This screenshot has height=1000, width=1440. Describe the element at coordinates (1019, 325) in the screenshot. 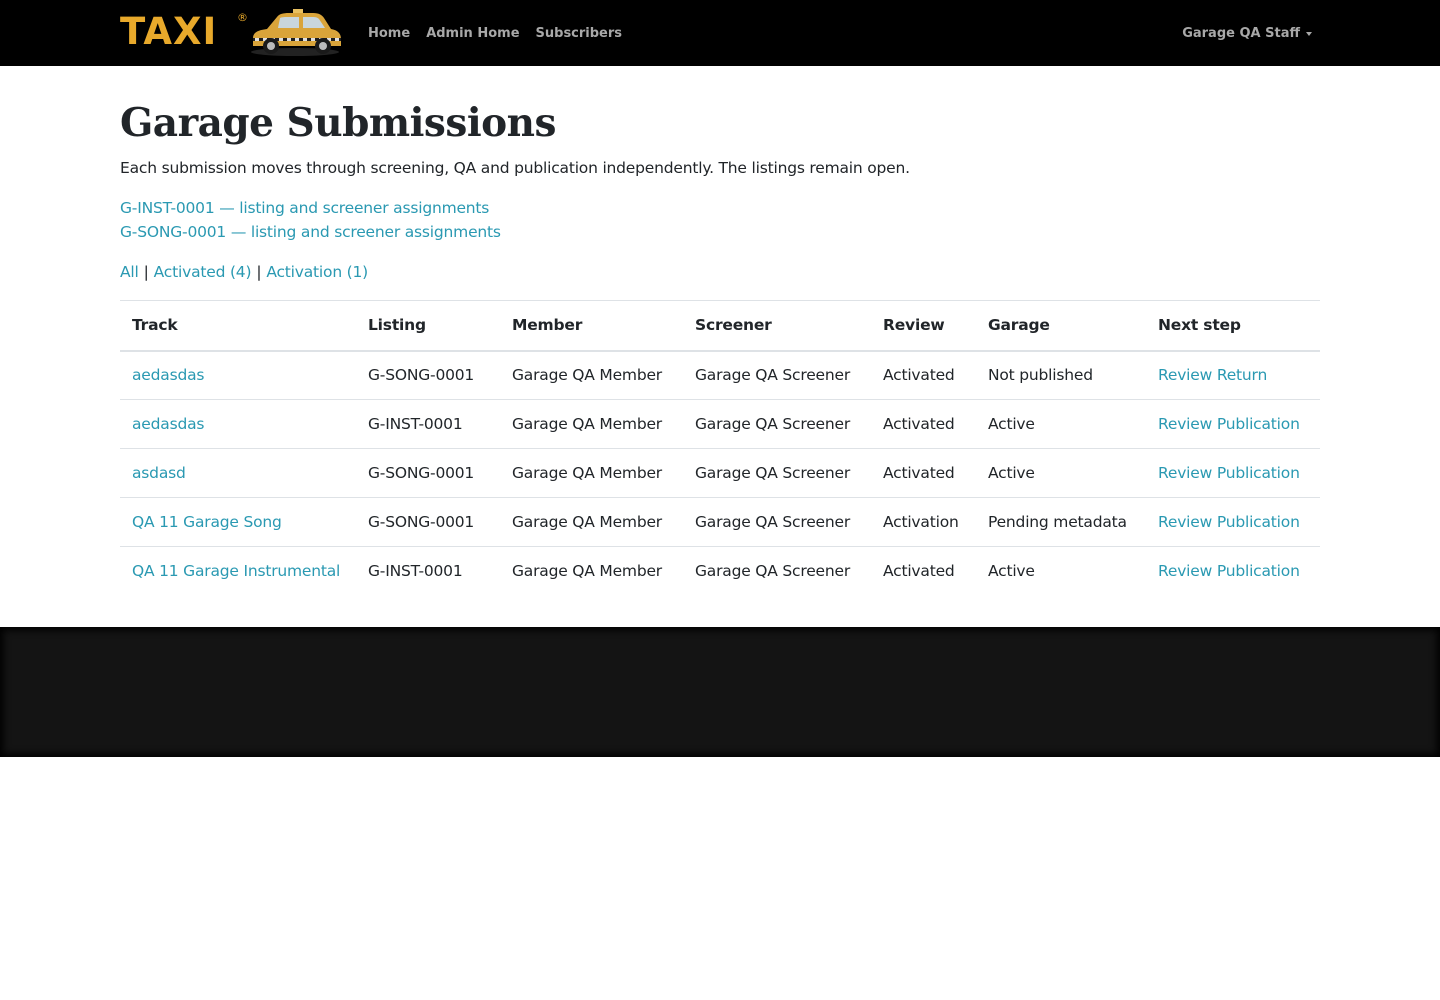

I see `column-header-garage: Garage` at that location.